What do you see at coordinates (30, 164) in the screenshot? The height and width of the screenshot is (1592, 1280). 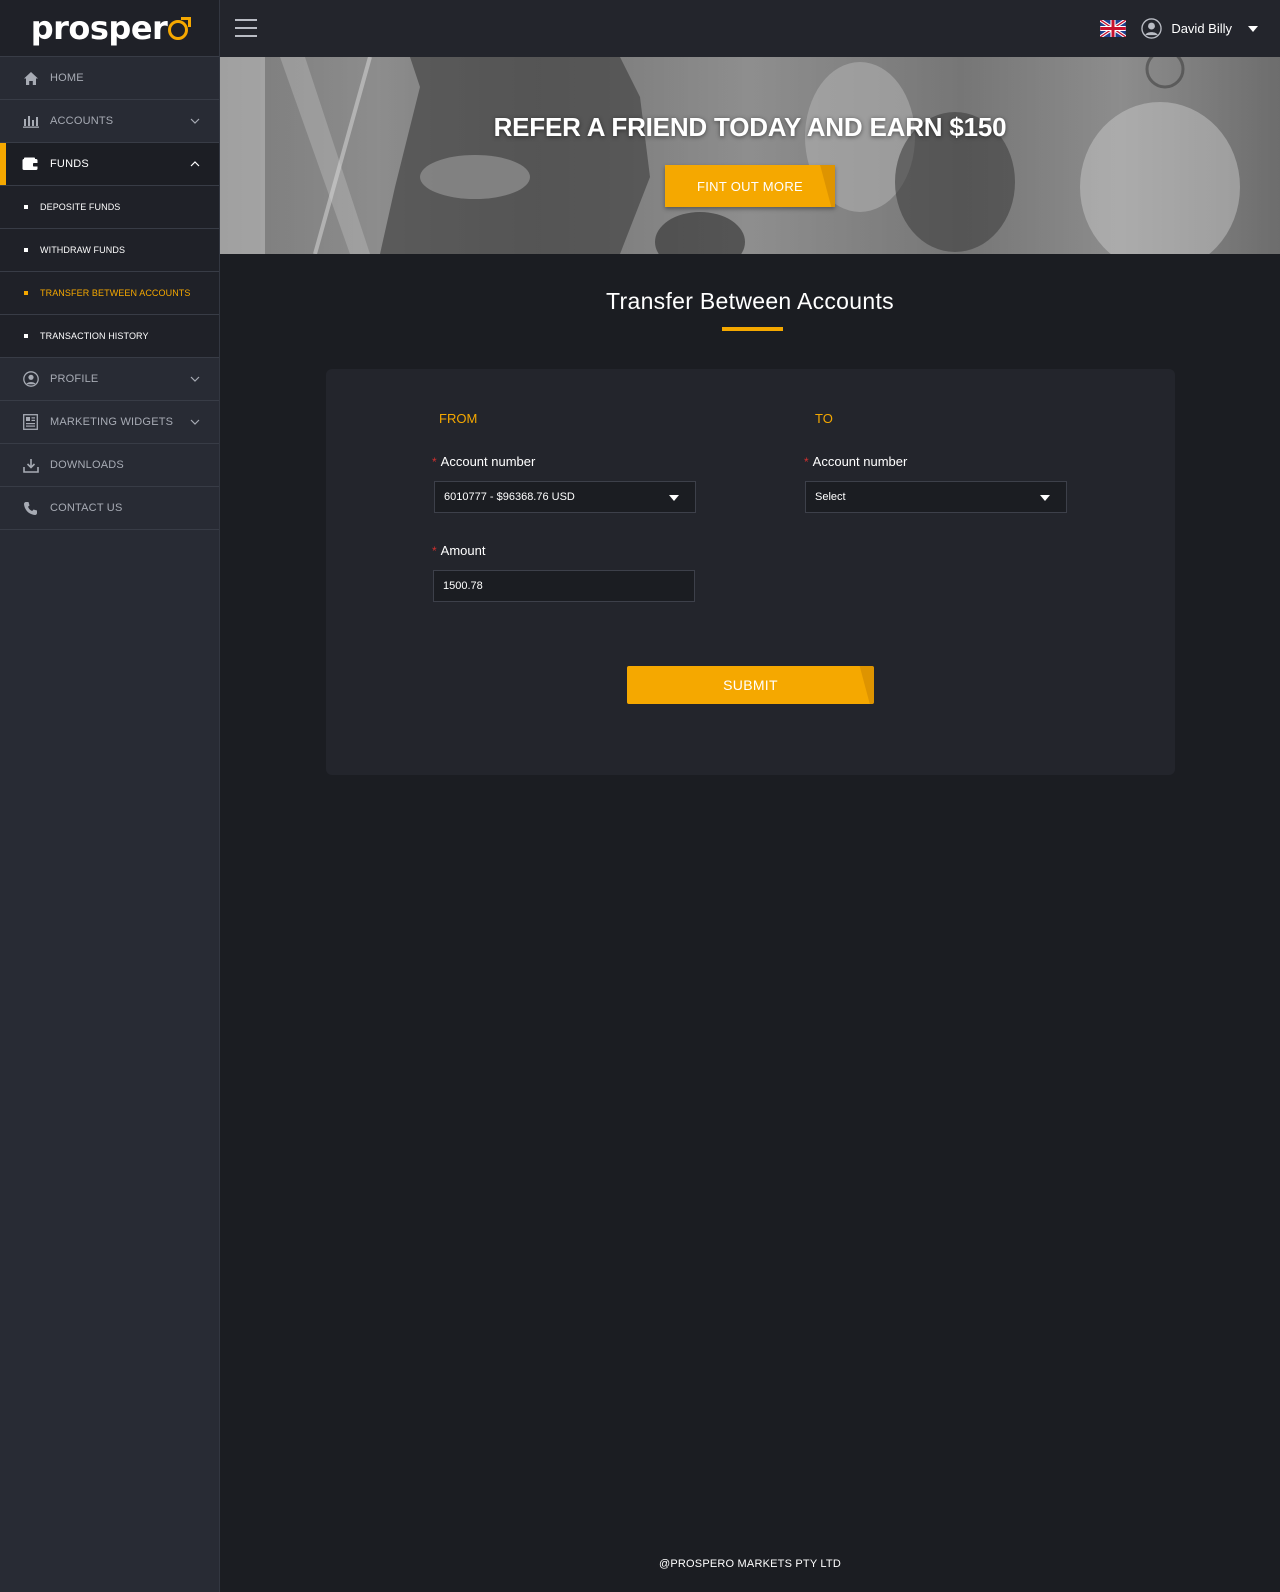 I see `wallet-icon` at bounding box center [30, 164].